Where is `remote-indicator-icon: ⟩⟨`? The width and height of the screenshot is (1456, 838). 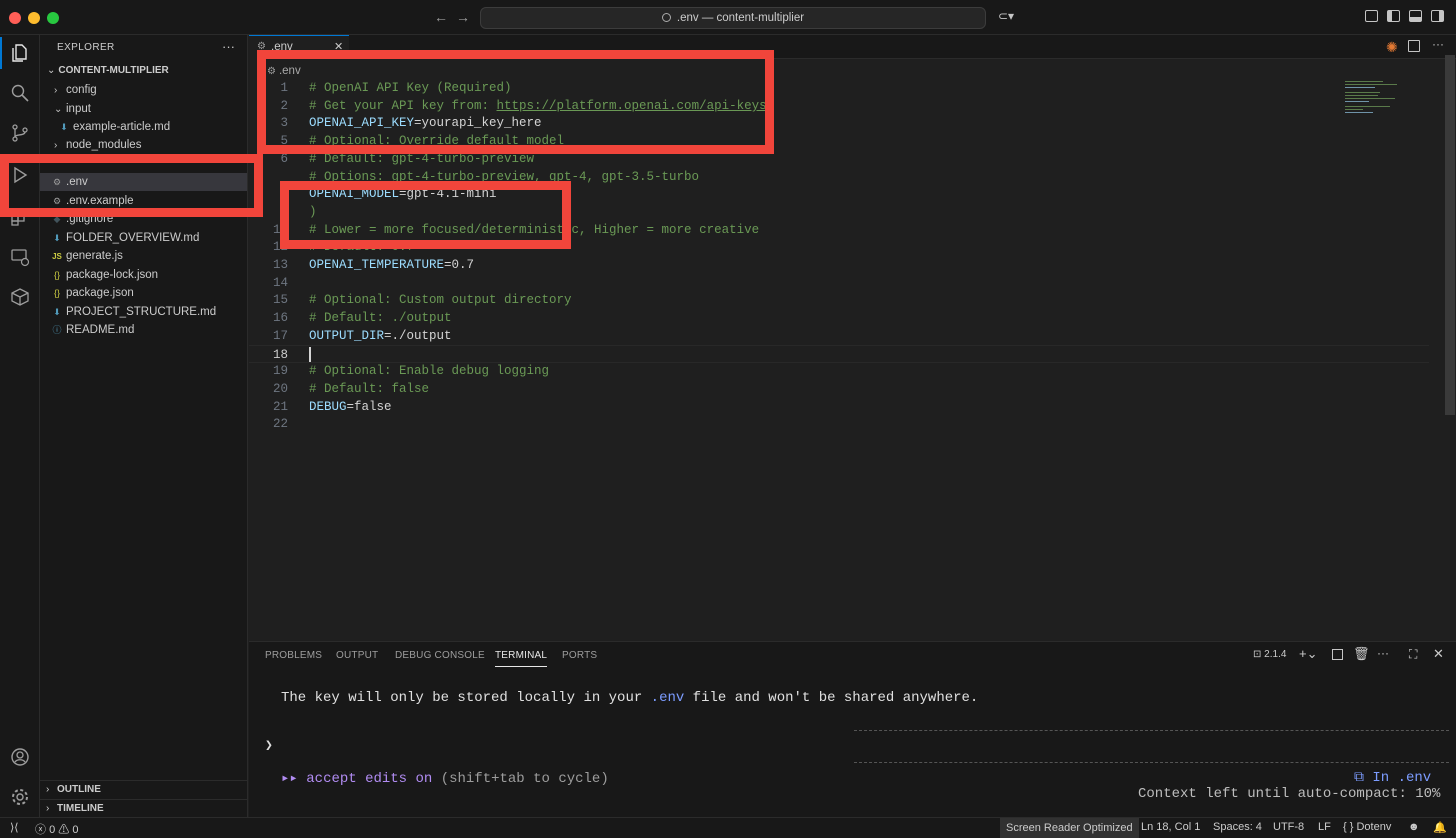 remote-indicator-icon: ⟩⟨ is located at coordinates (14, 827).